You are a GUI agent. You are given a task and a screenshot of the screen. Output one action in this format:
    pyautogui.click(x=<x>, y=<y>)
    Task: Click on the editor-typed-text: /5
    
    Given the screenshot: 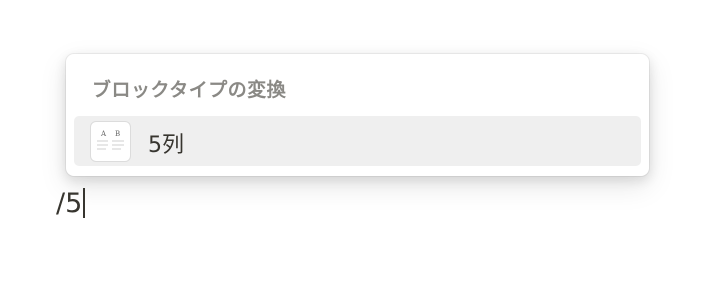 What is the action you would take?
    pyautogui.click(x=70, y=204)
    